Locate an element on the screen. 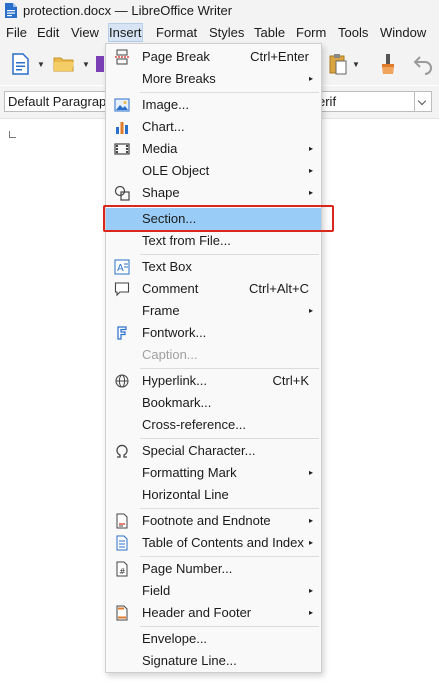 The height and width of the screenshot is (692, 439). page-number-icon: # is located at coordinates (122, 569).